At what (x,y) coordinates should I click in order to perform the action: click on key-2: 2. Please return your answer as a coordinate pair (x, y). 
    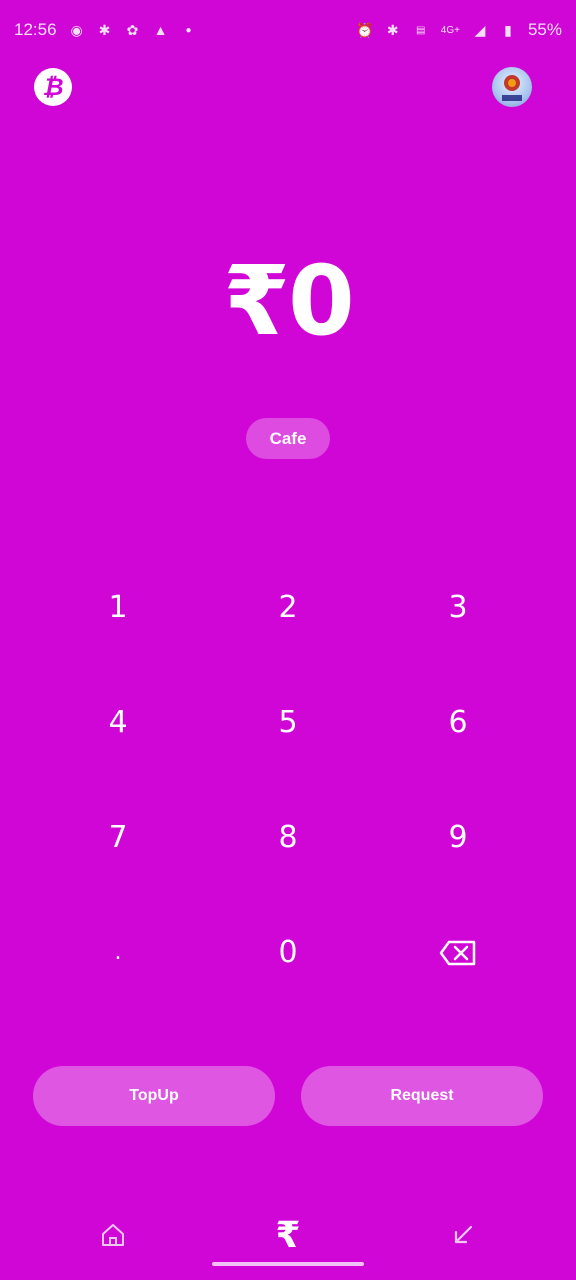
    Looking at the image, I should click on (288, 607).